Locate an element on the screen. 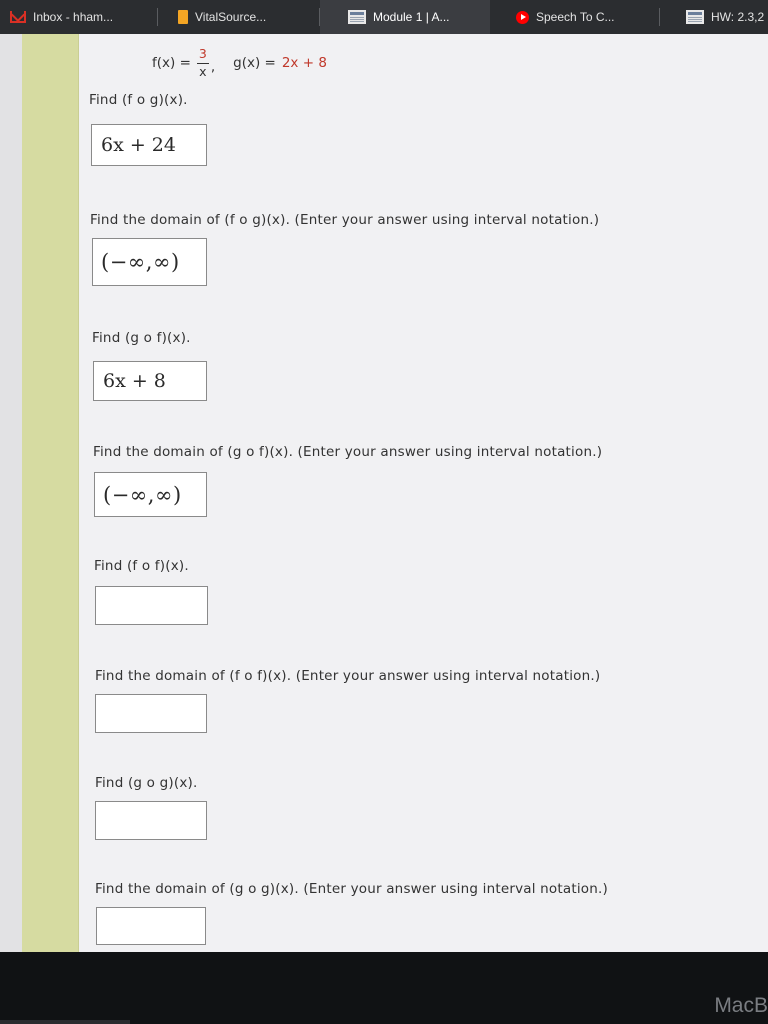  answer-field-f-of-g: 6x + 24 is located at coordinates (149, 145).